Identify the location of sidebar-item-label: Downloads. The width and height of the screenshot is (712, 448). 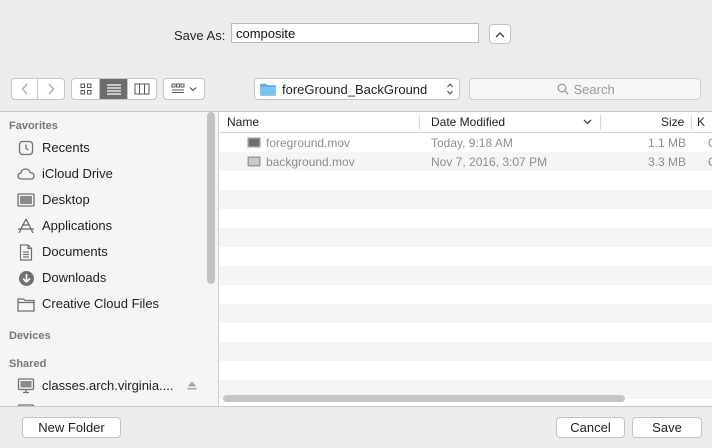
(74, 277).